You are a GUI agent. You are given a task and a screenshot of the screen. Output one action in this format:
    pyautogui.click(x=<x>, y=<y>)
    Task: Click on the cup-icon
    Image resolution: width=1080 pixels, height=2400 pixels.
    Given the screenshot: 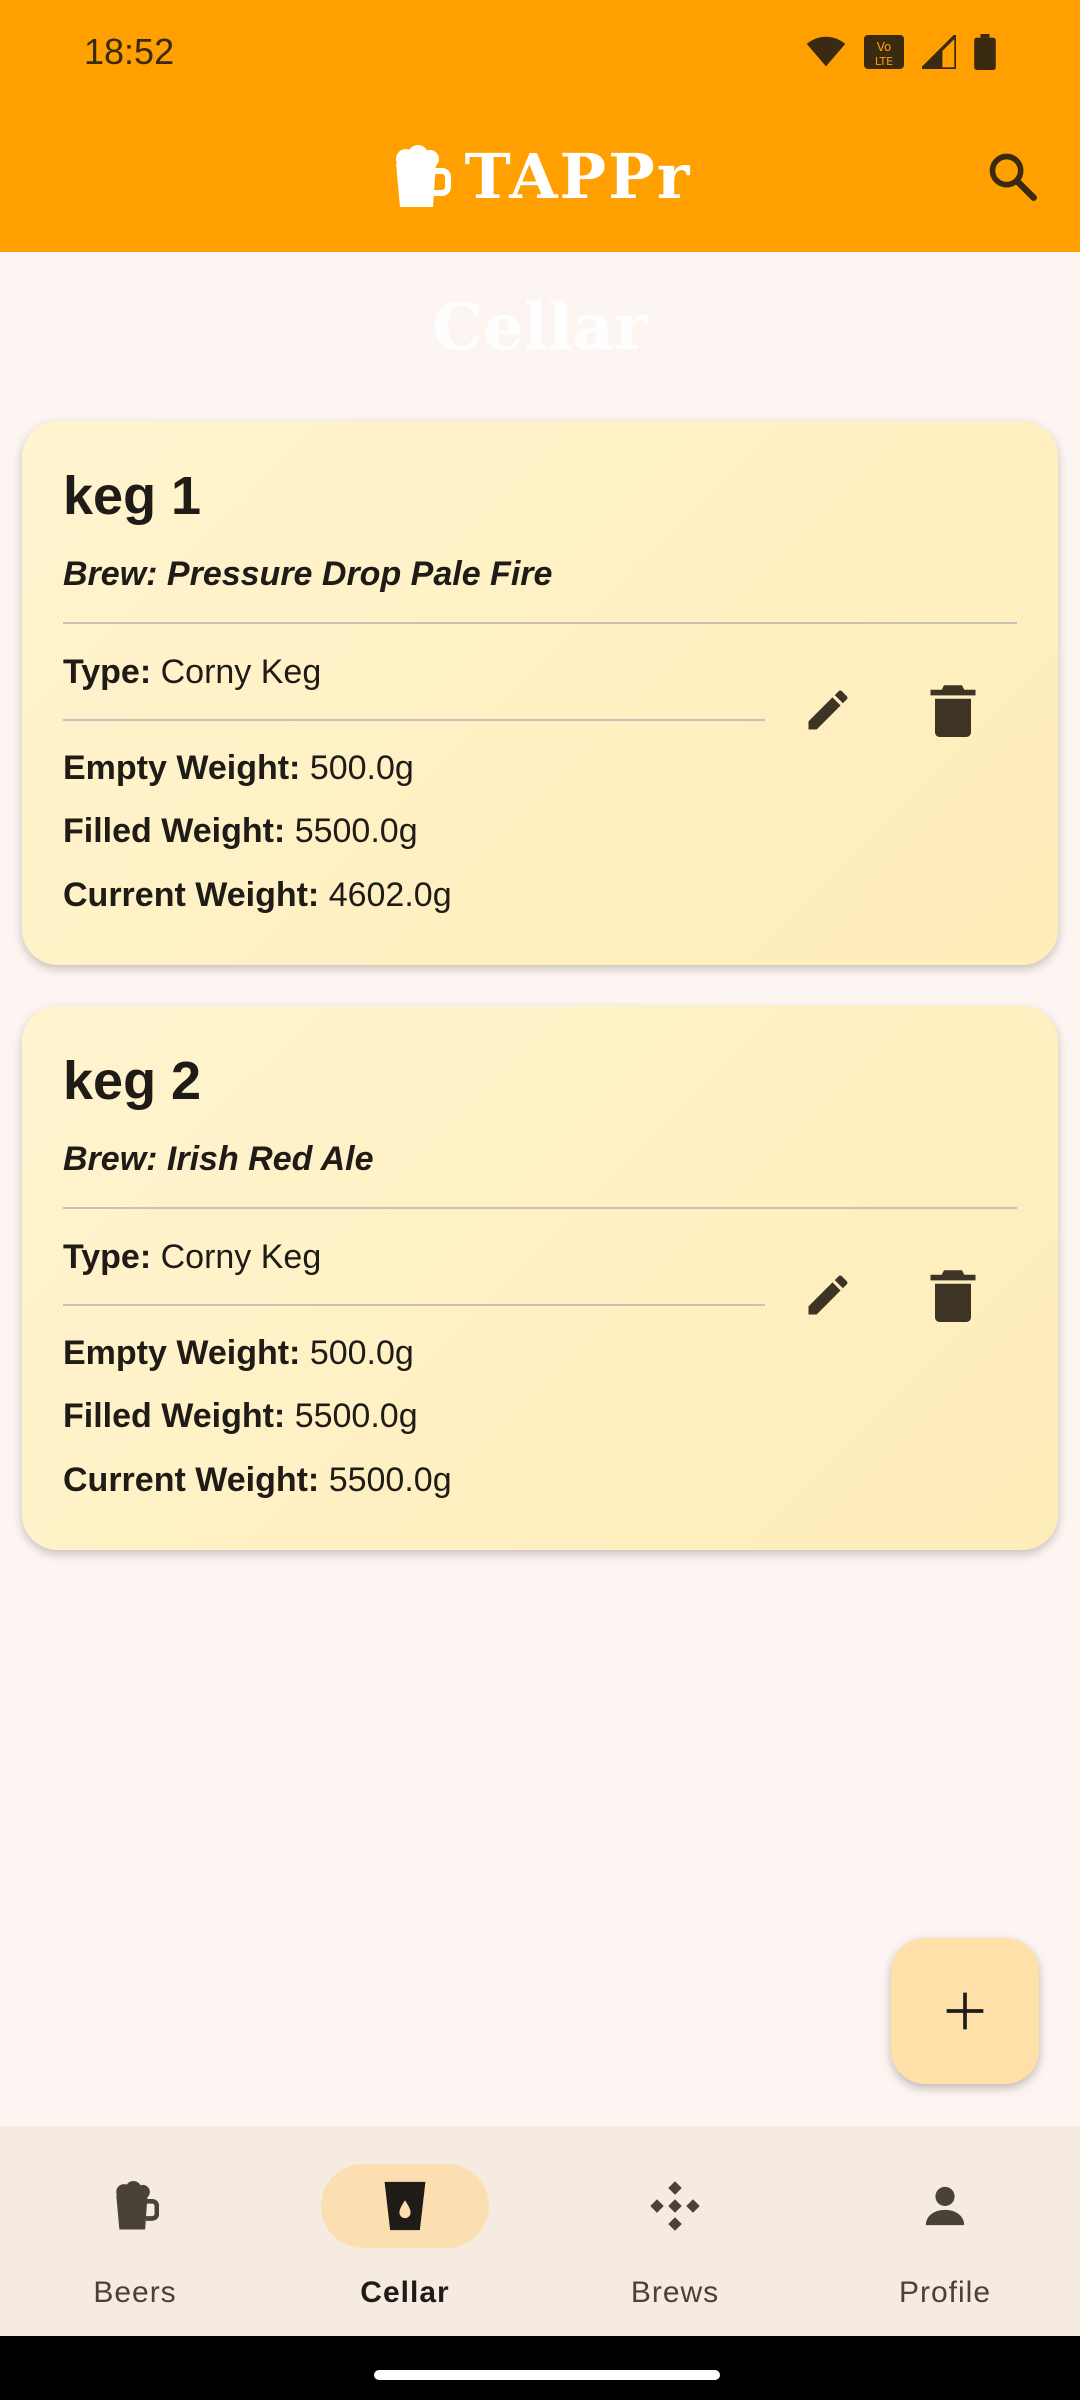 What is the action you would take?
    pyautogui.click(x=405, y=2206)
    